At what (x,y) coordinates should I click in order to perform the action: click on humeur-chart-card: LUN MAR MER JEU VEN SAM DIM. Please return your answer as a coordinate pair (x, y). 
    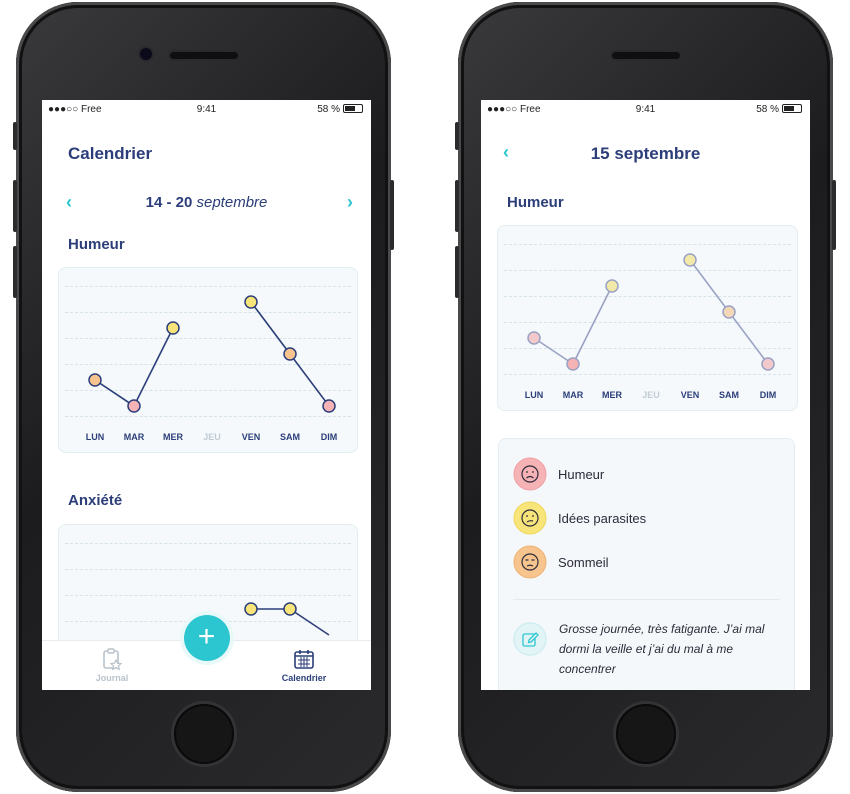
    Looking at the image, I should click on (208, 360).